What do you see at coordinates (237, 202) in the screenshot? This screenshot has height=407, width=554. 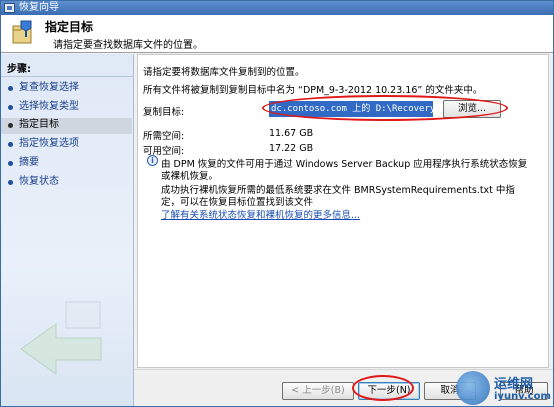 I see `info-text-line4: 定，可以在恢复目标位置找到该文件` at bounding box center [237, 202].